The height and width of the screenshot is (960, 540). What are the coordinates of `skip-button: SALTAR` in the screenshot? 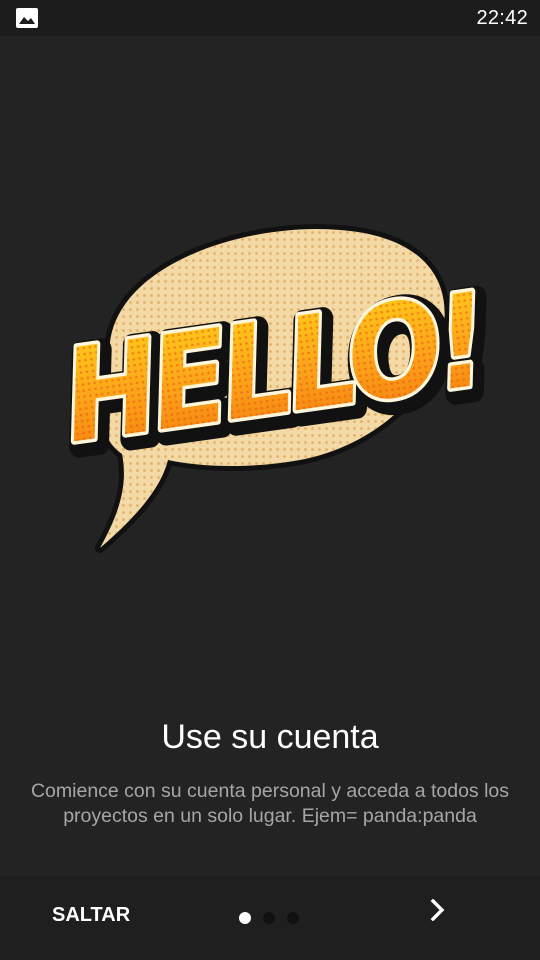 It's located at (91, 915).